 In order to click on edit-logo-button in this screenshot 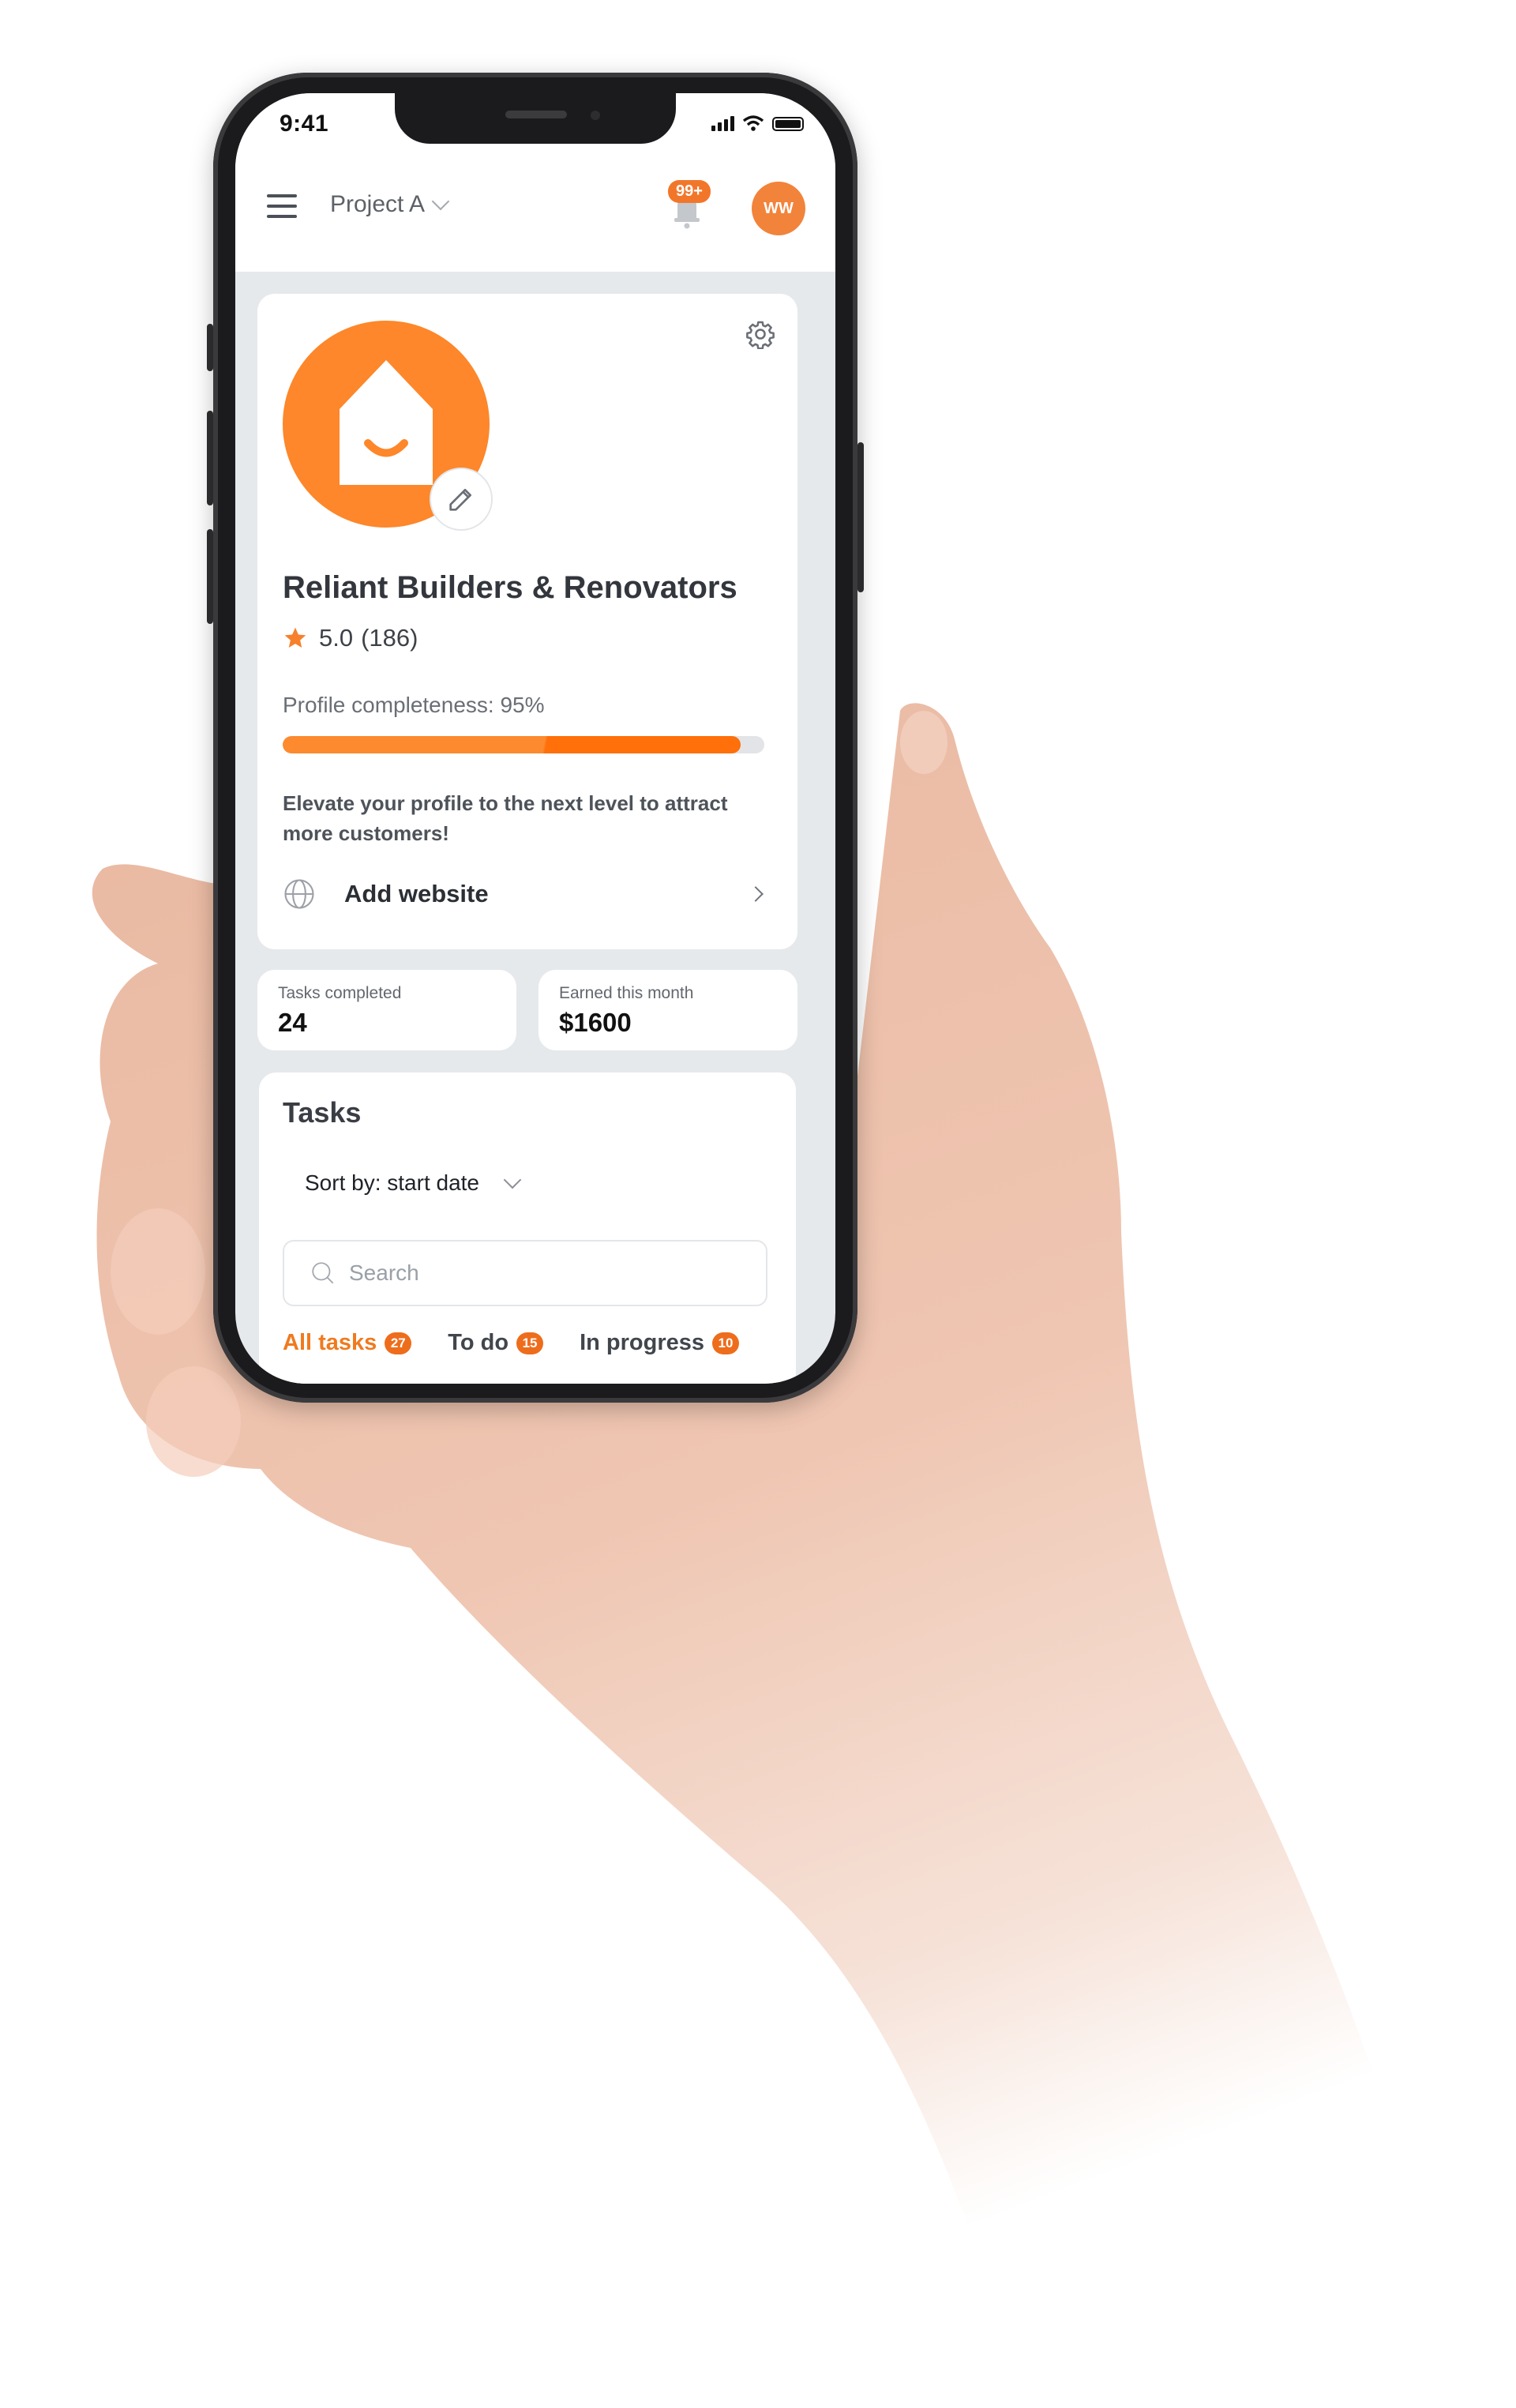, I will do `click(461, 500)`.